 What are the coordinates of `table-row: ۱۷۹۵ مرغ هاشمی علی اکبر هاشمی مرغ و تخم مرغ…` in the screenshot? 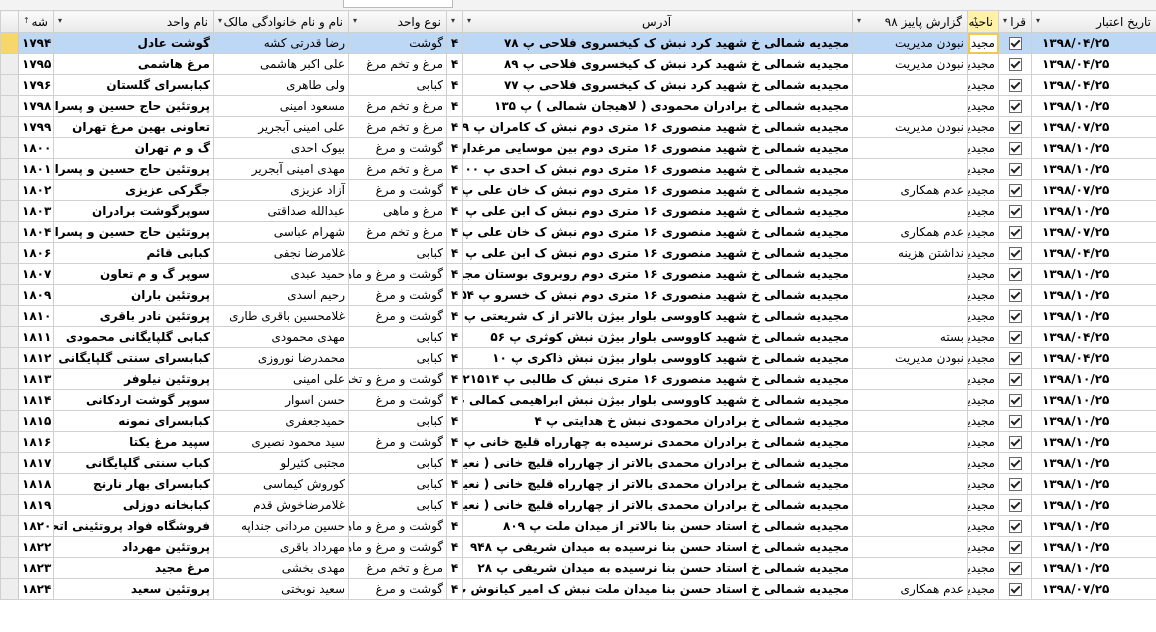 It's located at (578, 64).